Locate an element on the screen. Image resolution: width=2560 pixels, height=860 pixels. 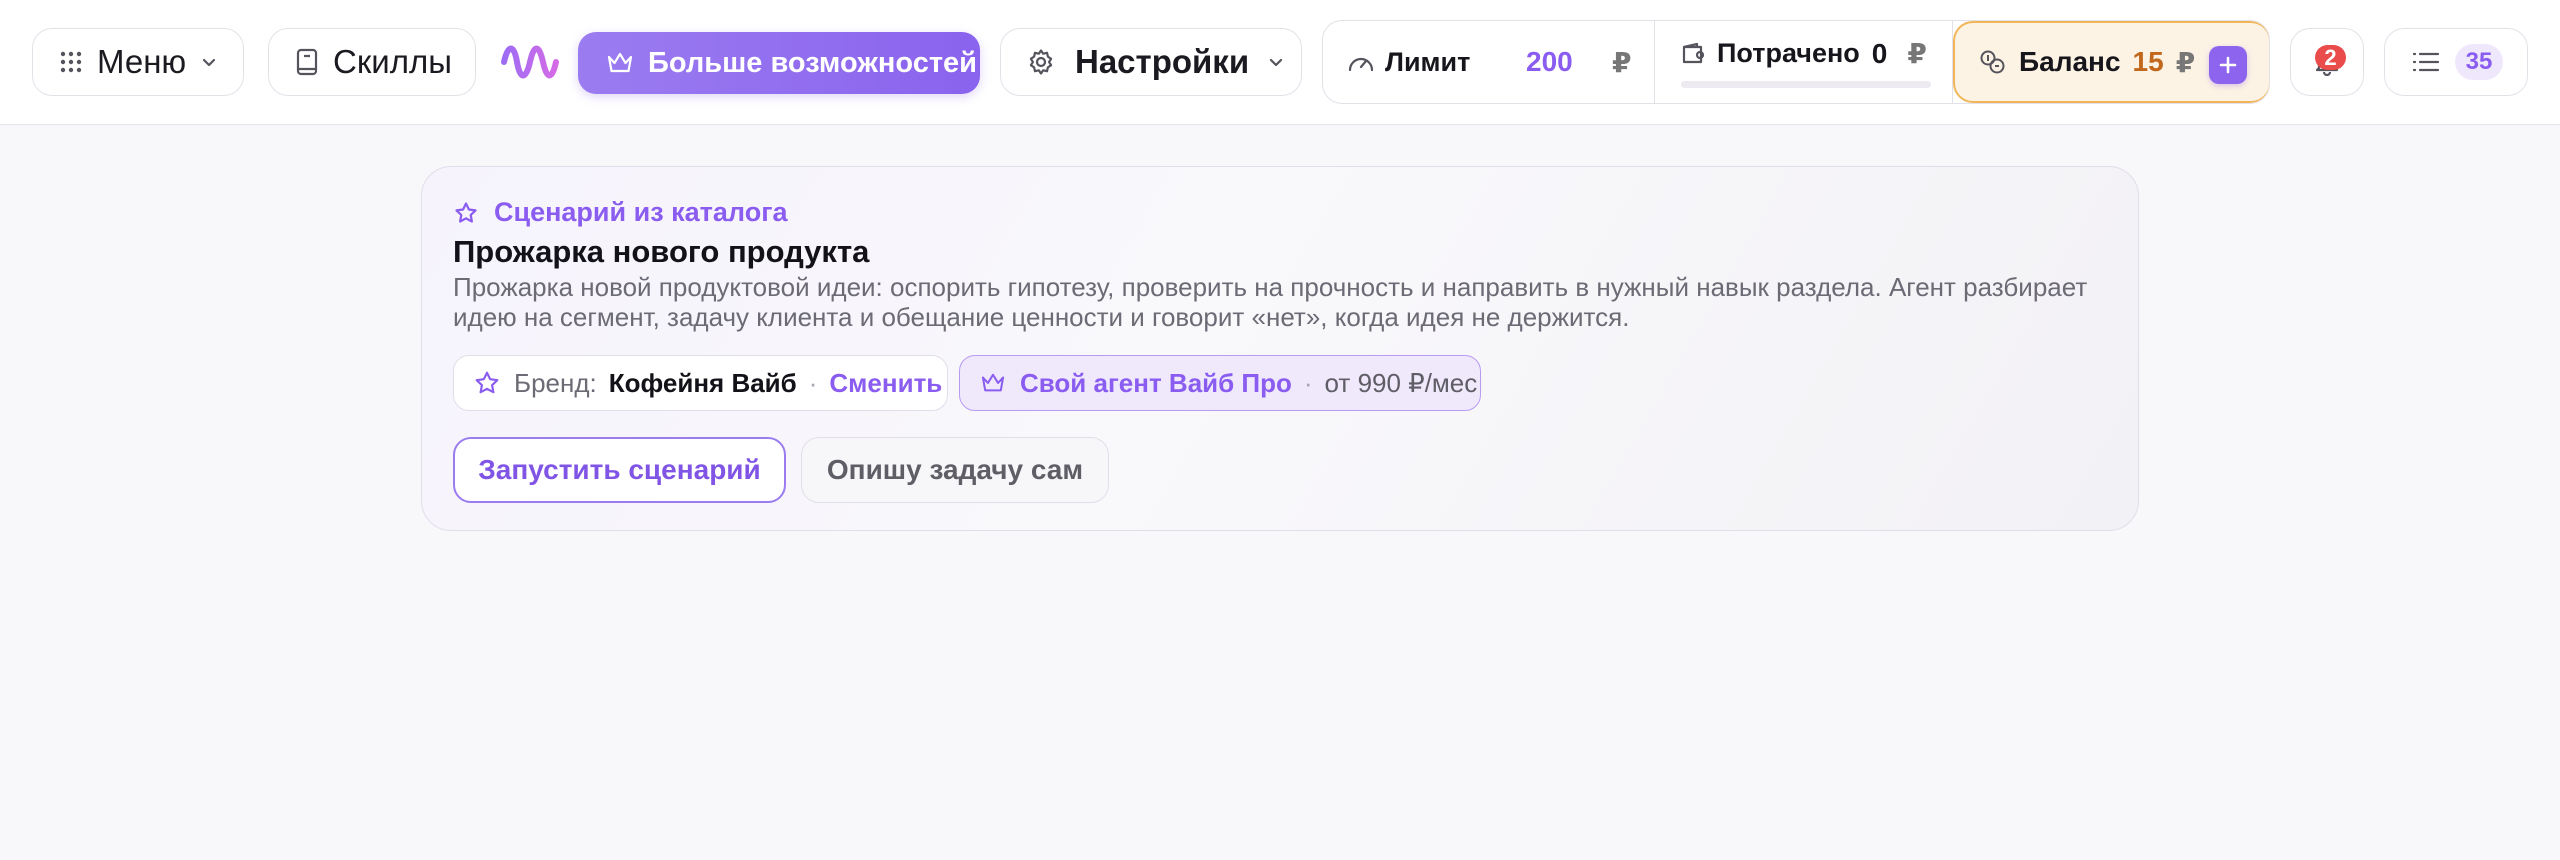
spent-label: Потрачено is located at coordinates (1788, 53).